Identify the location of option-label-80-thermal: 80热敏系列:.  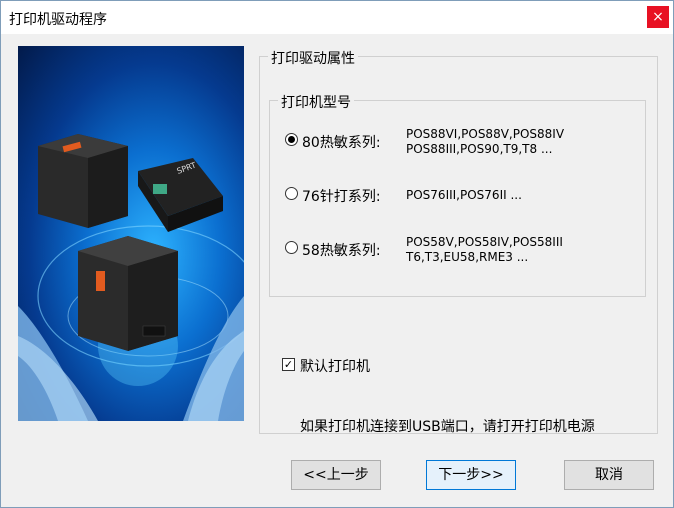
(341, 143).